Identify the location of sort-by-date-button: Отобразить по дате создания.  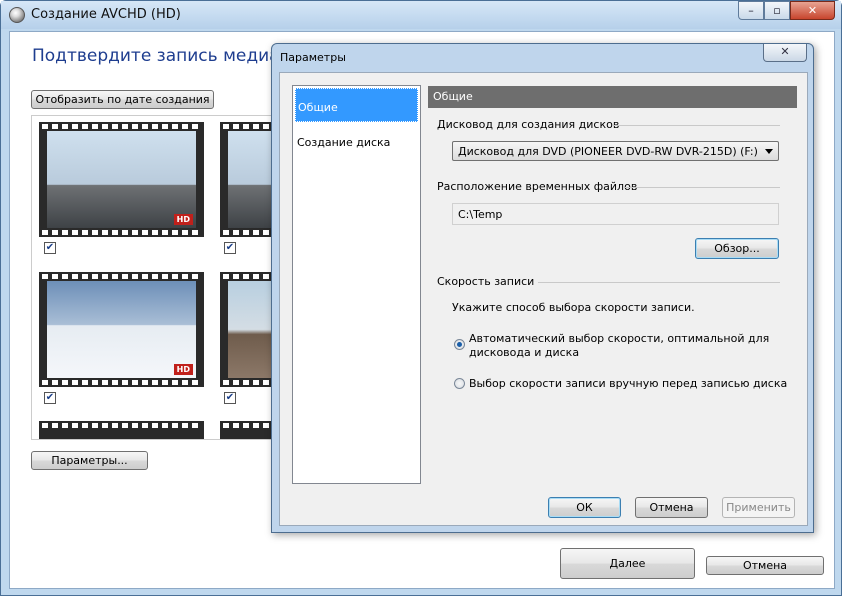
(122, 99).